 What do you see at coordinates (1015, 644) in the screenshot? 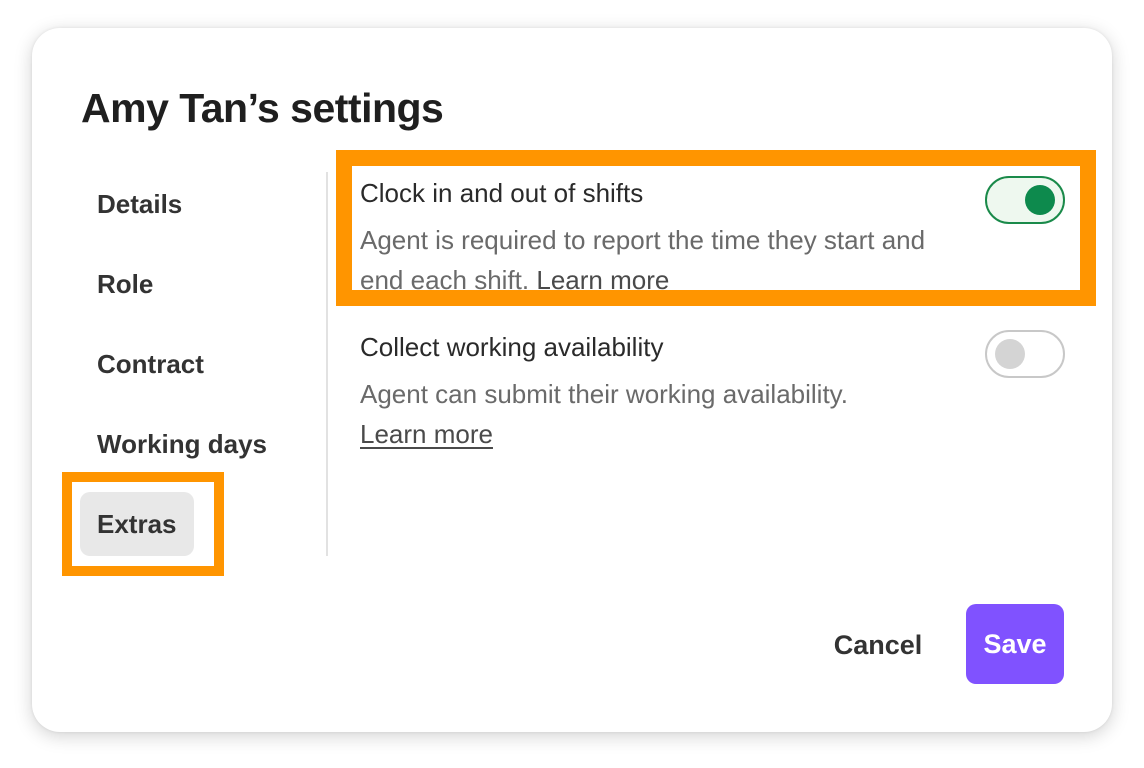
I see `save-button: Save` at bounding box center [1015, 644].